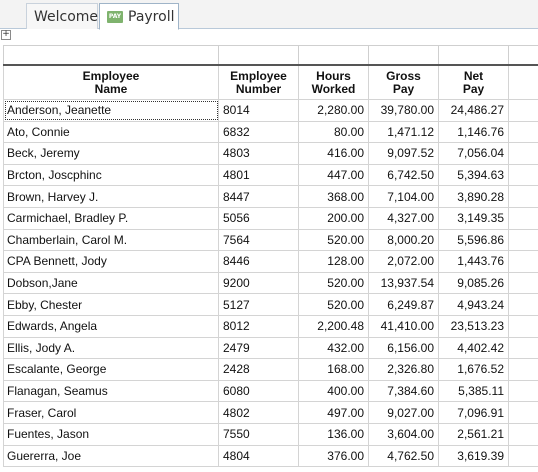 This screenshot has height=472, width=538. I want to click on table-row: Ato, Connie 6832 80.00 1,471.12 1,146.76, so click(270, 132).